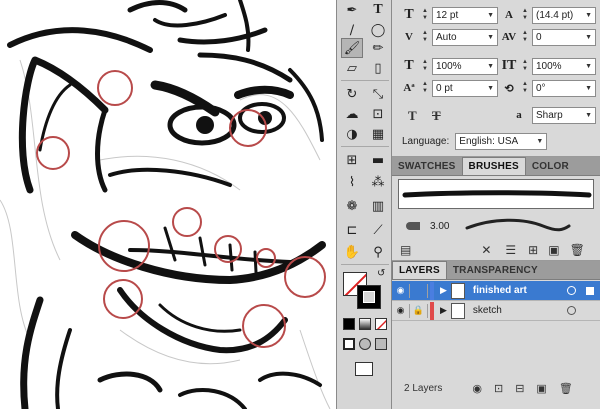 This screenshot has height=409, width=600. I want to click on rotation-field: 0° ▼, so click(564, 88).